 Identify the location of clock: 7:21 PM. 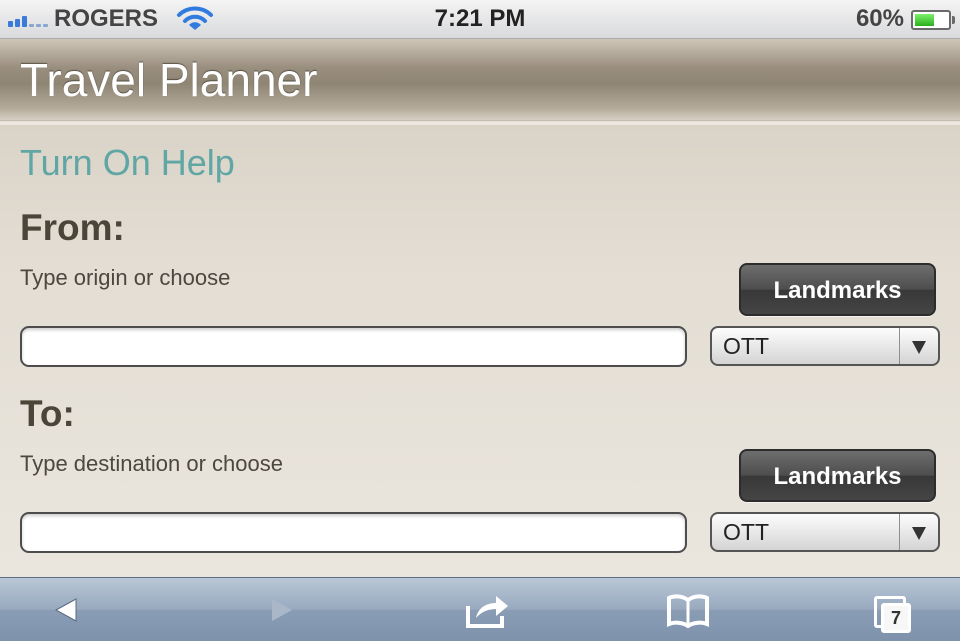
(480, 18).